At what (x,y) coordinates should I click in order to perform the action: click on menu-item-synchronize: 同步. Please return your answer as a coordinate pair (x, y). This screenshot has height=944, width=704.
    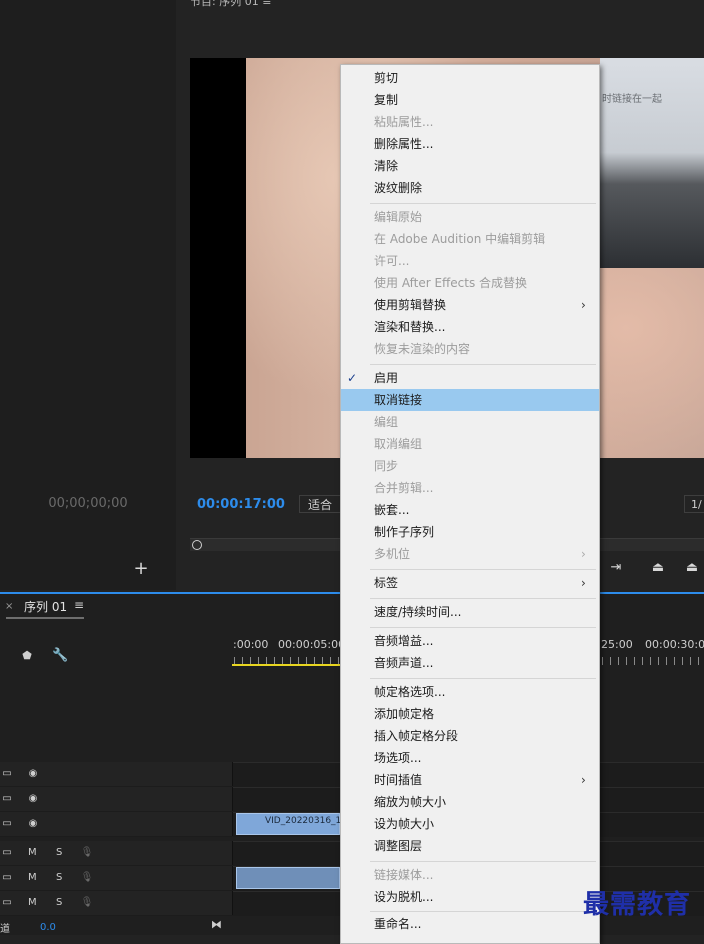
    Looking at the image, I should click on (470, 466).